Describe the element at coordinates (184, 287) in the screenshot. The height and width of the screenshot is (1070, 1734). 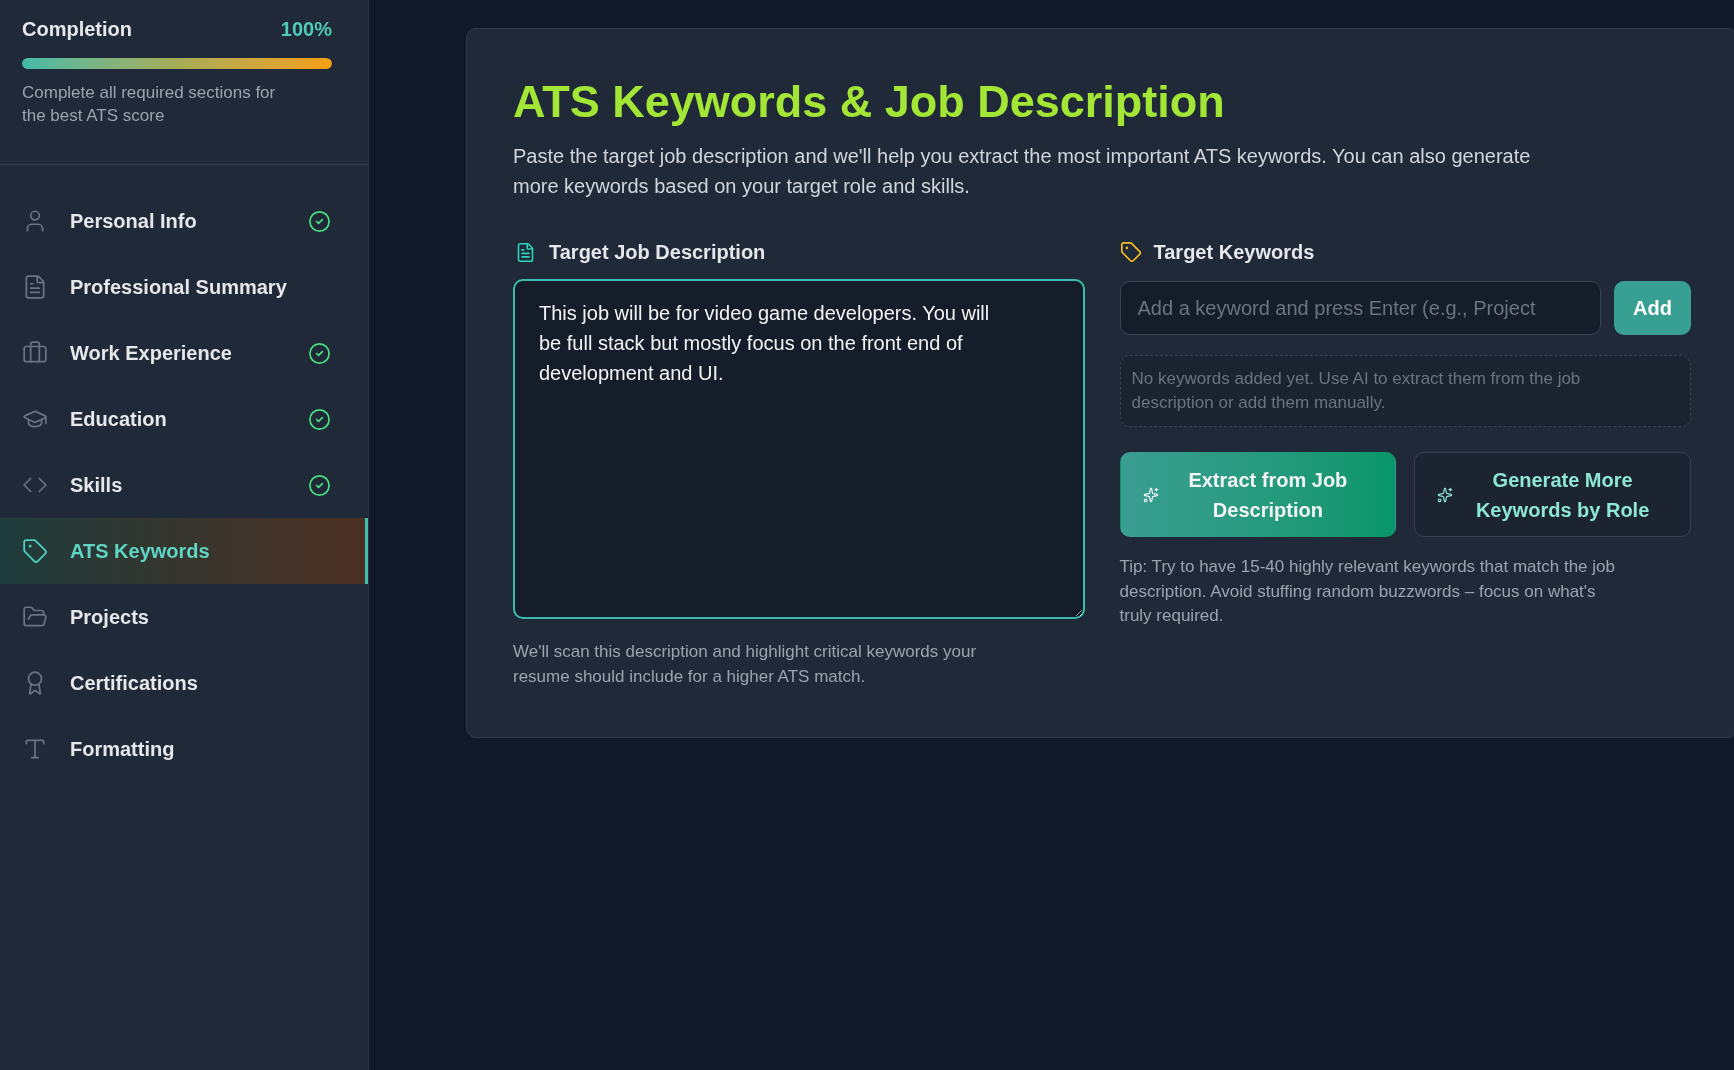
I see `sidebar-item: Professional Summary` at that location.